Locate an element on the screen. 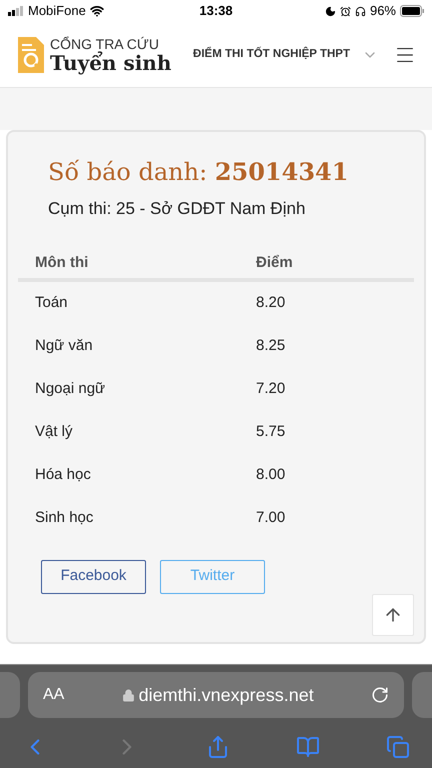 The image size is (432, 768). logo-title: Tuyển sinh is located at coordinates (111, 62).